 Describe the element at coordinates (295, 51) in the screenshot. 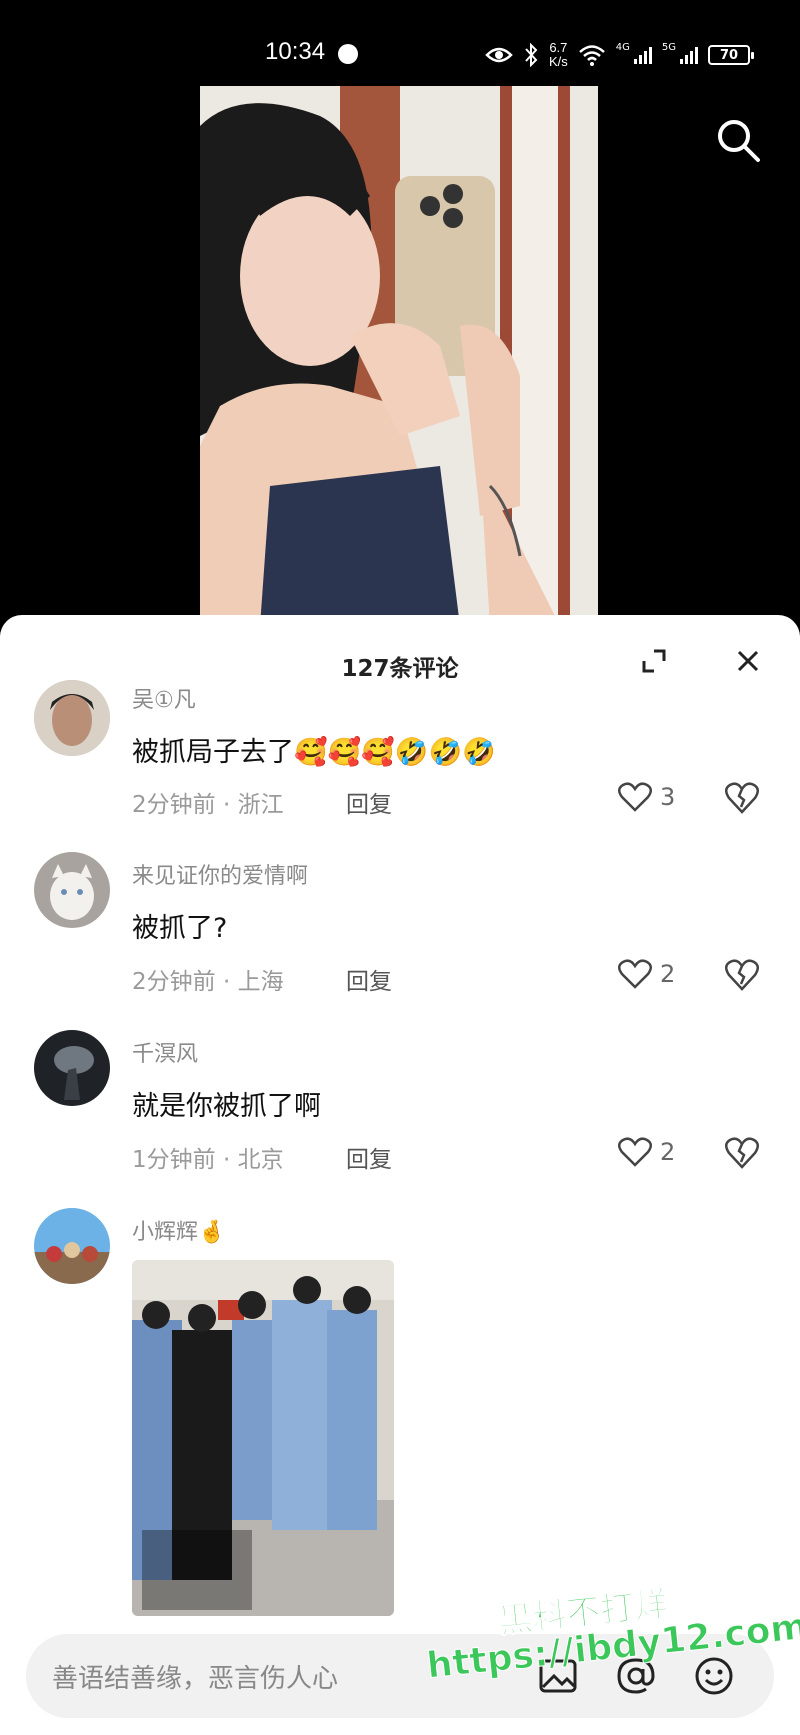

I see `status-time: 10:34` at that location.